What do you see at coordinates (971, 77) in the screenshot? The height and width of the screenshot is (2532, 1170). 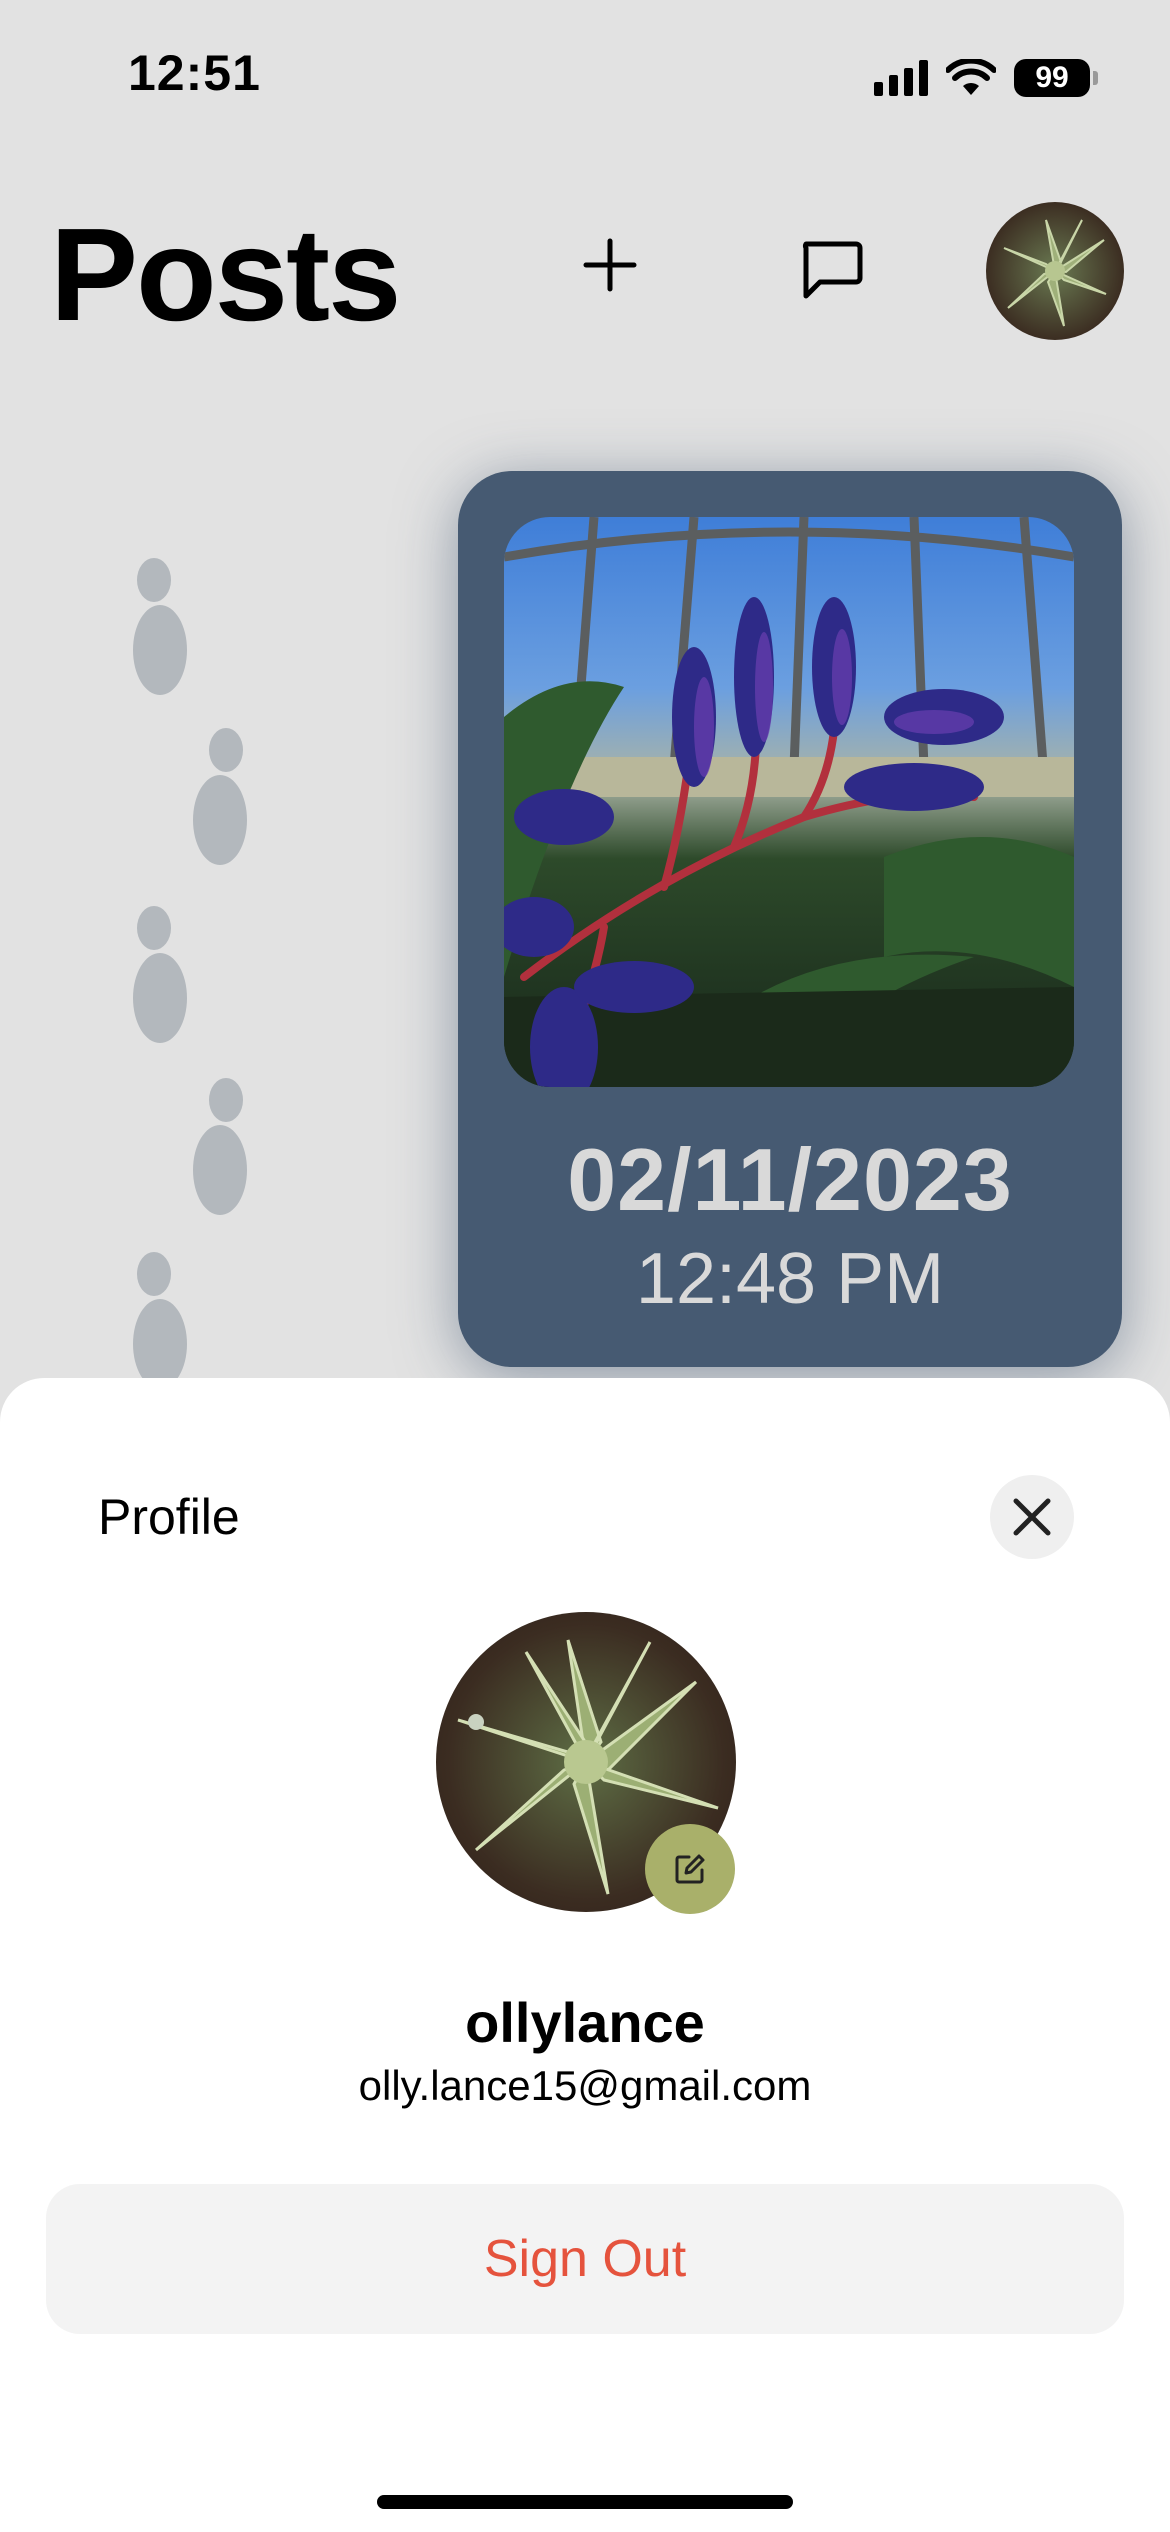 I see `wifi-icon` at bounding box center [971, 77].